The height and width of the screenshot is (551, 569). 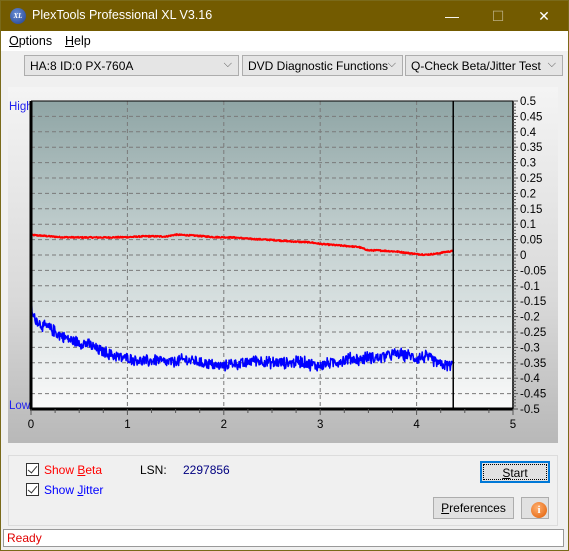 I want to click on y-tick-label: -0.15, so click(x=533, y=302).